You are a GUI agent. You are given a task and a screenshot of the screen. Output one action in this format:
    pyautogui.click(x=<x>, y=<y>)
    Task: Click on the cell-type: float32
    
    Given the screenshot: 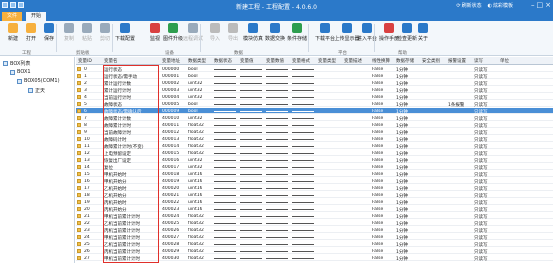 What is the action you would take?
    pyautogui.click(x=196, y=258)
    